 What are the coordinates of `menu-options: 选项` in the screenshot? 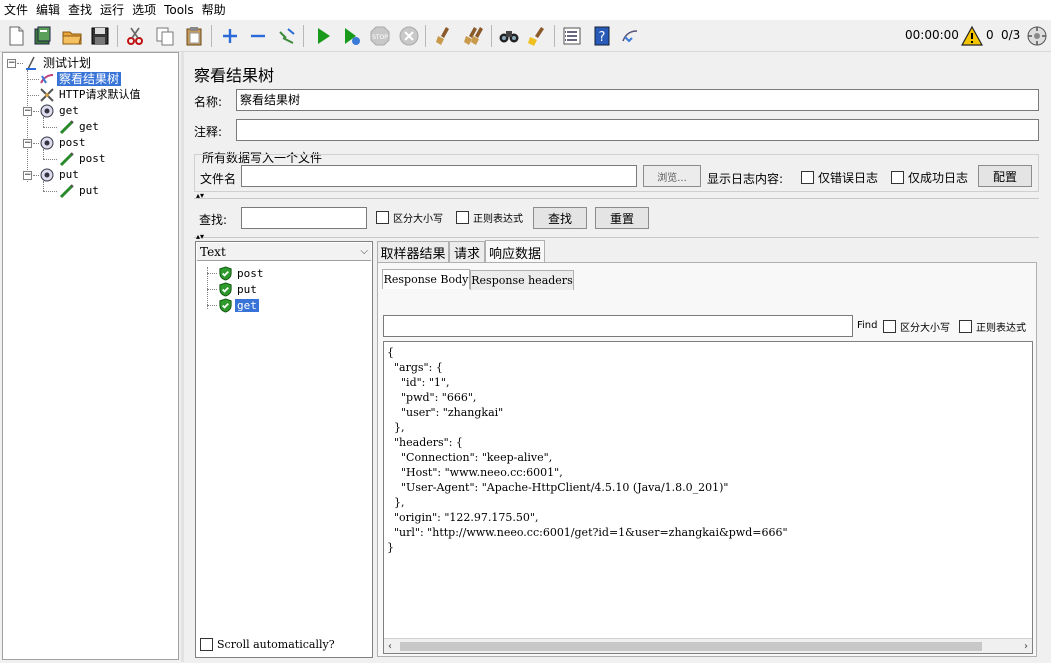 It's located at (144, 10).